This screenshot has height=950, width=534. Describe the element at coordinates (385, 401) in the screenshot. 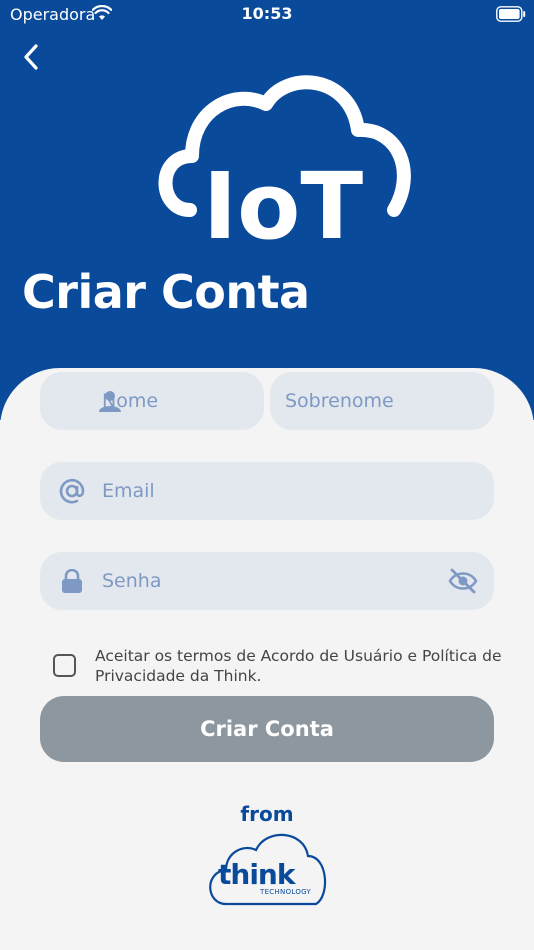

I see `last-name-input` at that location.